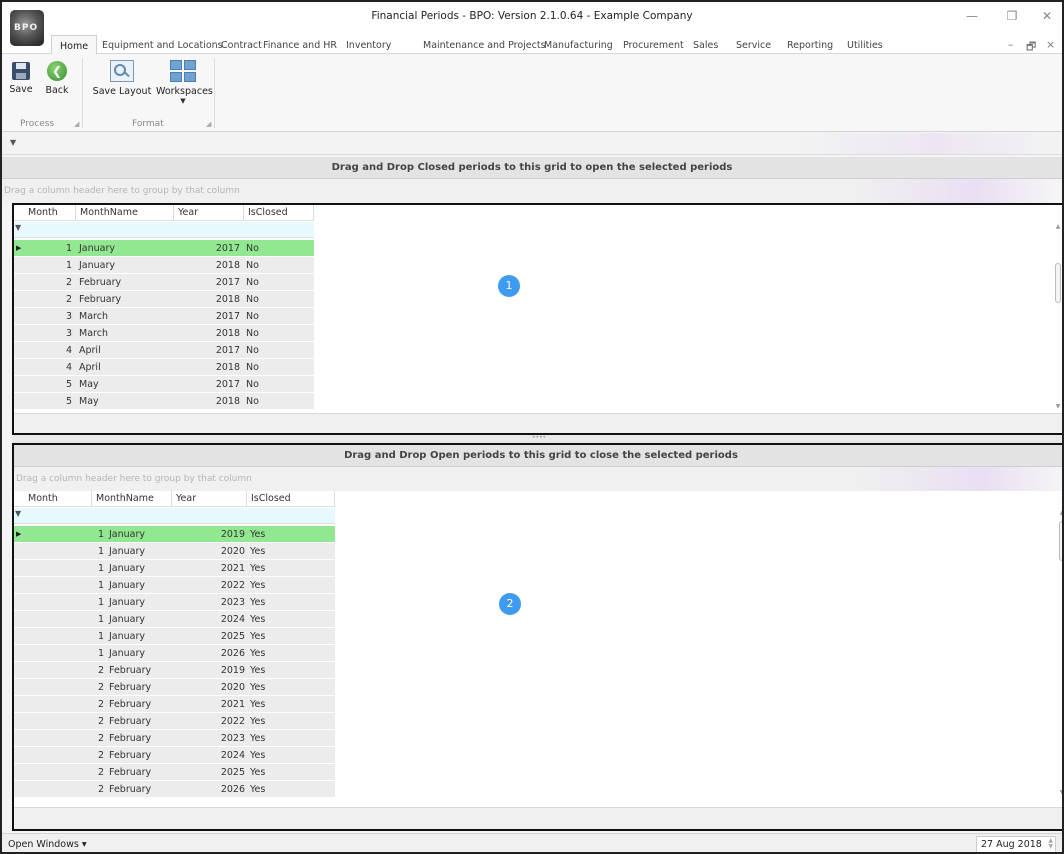 This screenshot has height=854, width=1064. I want to click on table-row: 1 January 2022 Yes, so click(174, 585).